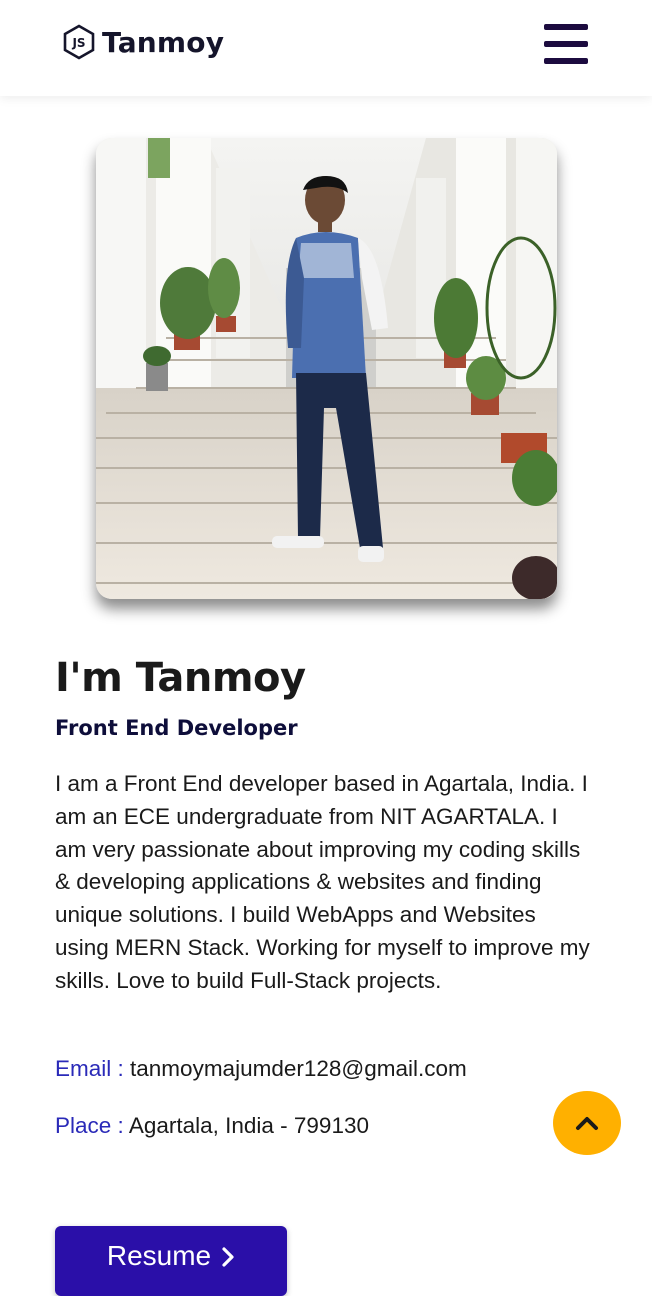 The width and height of the screenshot is (652, 1296). Describe the element at coordinates (566, 27) in the screenshot. I see `hamburger-menu-icon` at that location.